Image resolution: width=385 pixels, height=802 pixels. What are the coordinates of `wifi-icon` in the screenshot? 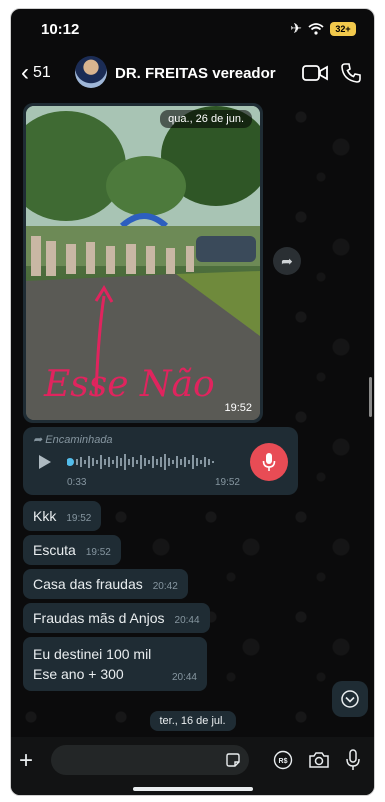 It's located at (316, 28).